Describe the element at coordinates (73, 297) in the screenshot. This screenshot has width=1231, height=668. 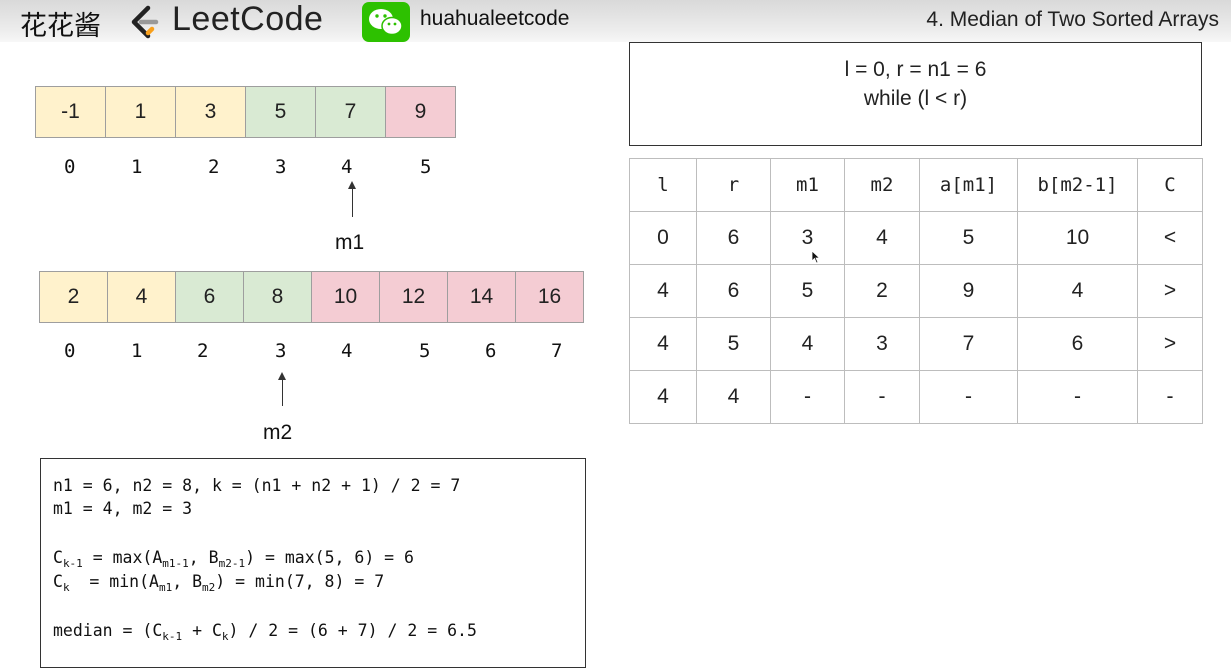
I see `array-b-cell: 2` at that location.